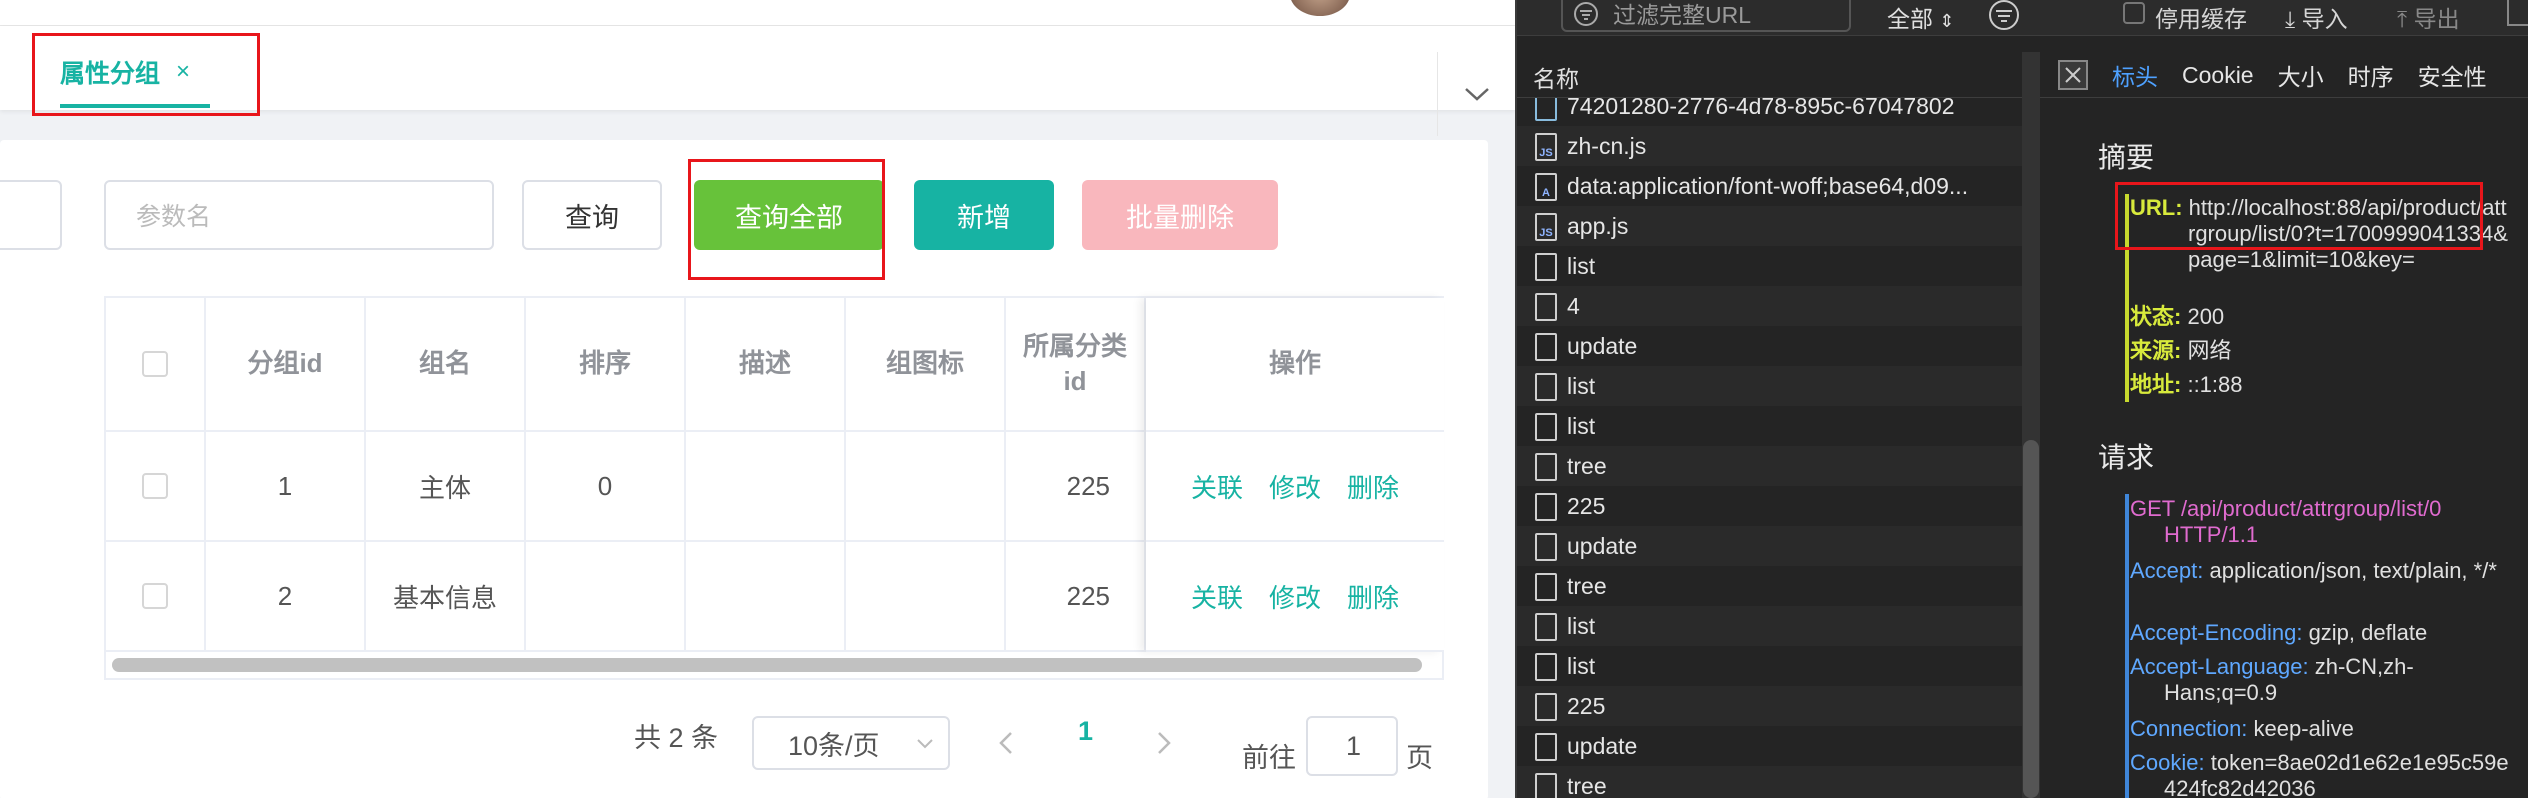  Describe the element at coordinates (1164, 743) in the screenshot. I see `next-page-icon` at that location.